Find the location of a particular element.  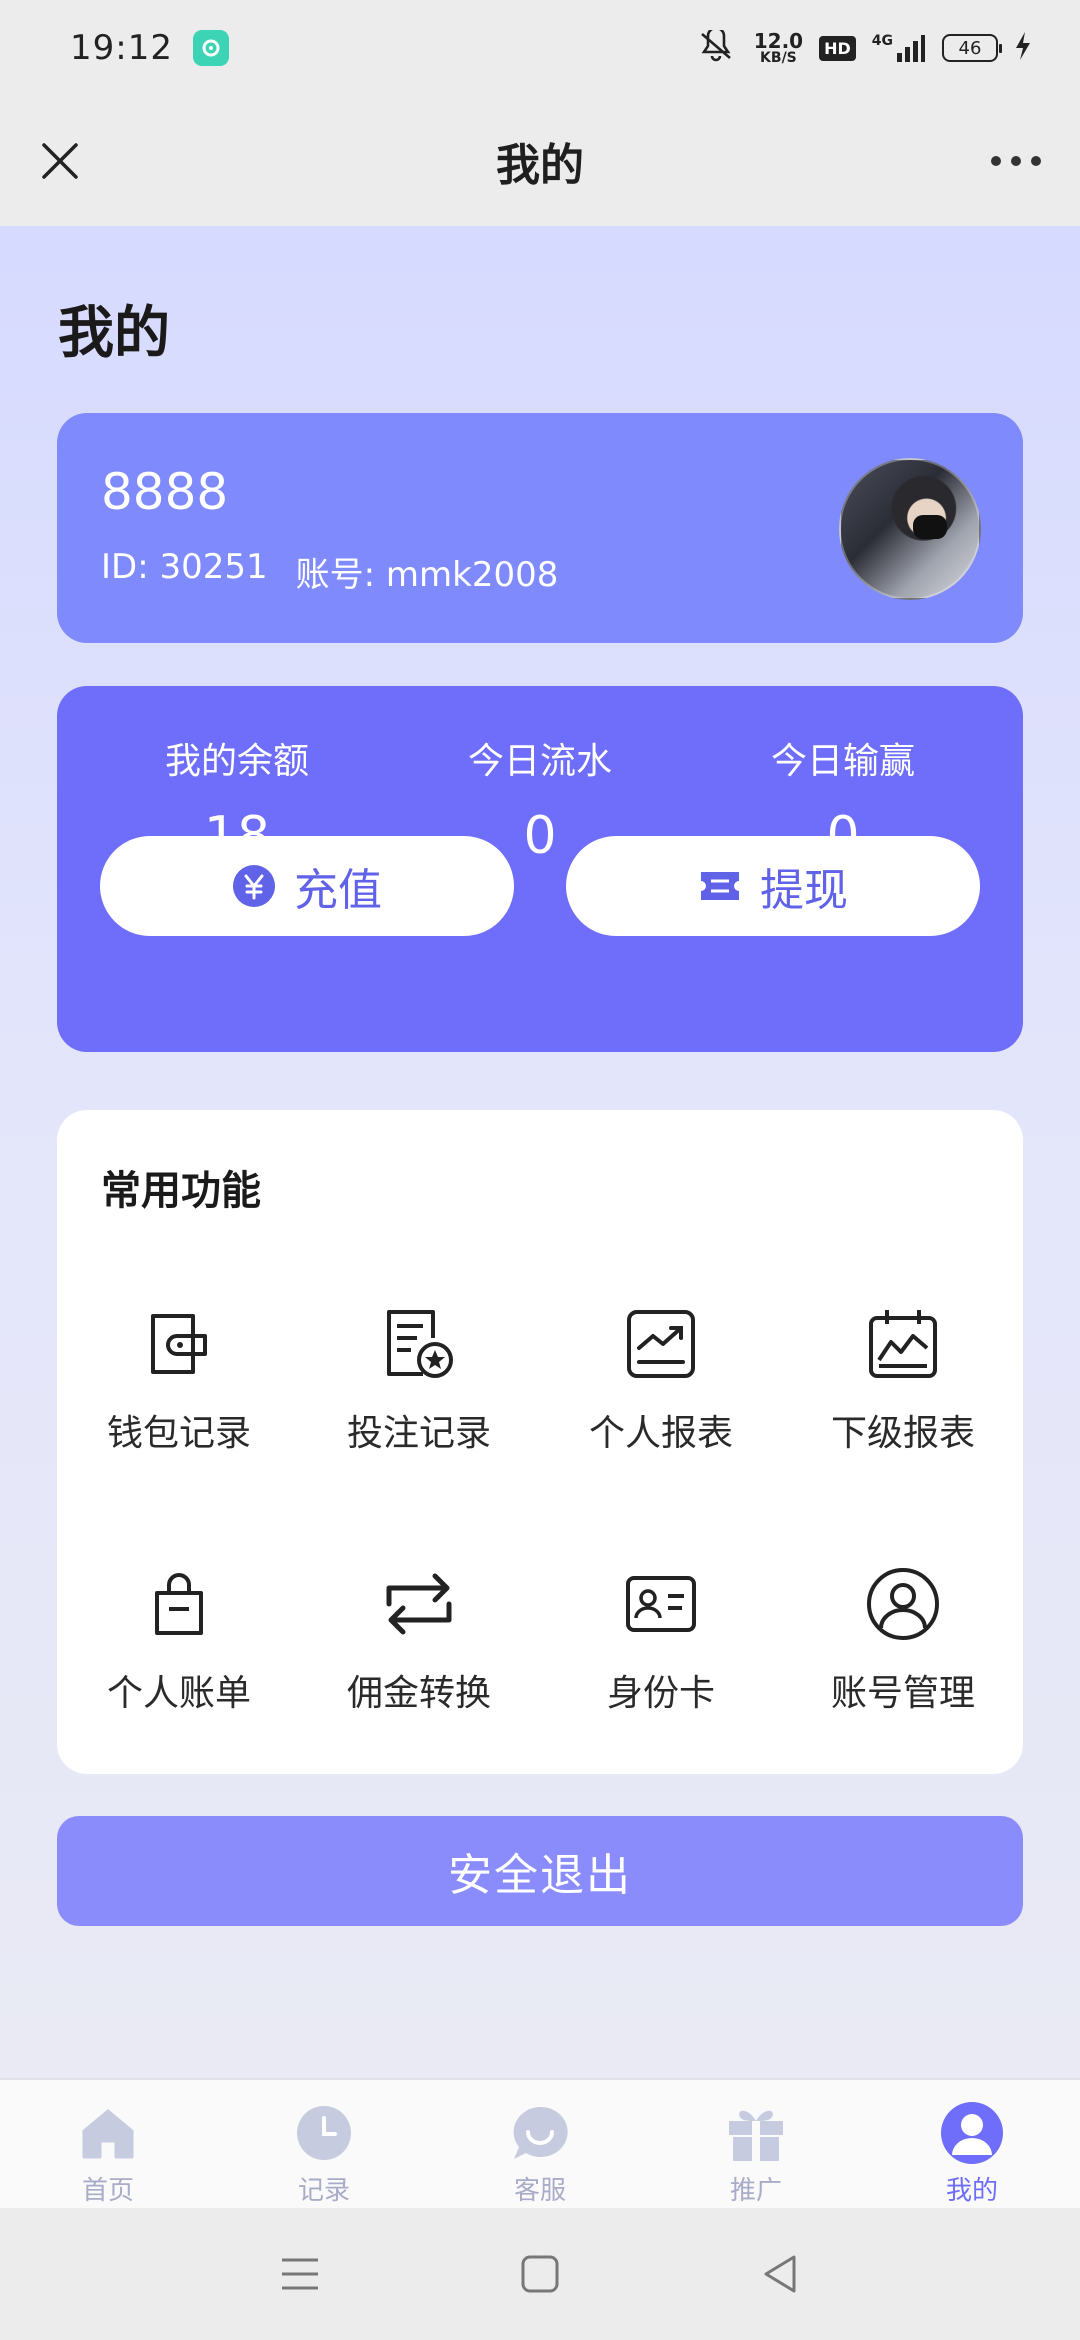

subordinate-report-icon is located at coordinates (903, 1344).